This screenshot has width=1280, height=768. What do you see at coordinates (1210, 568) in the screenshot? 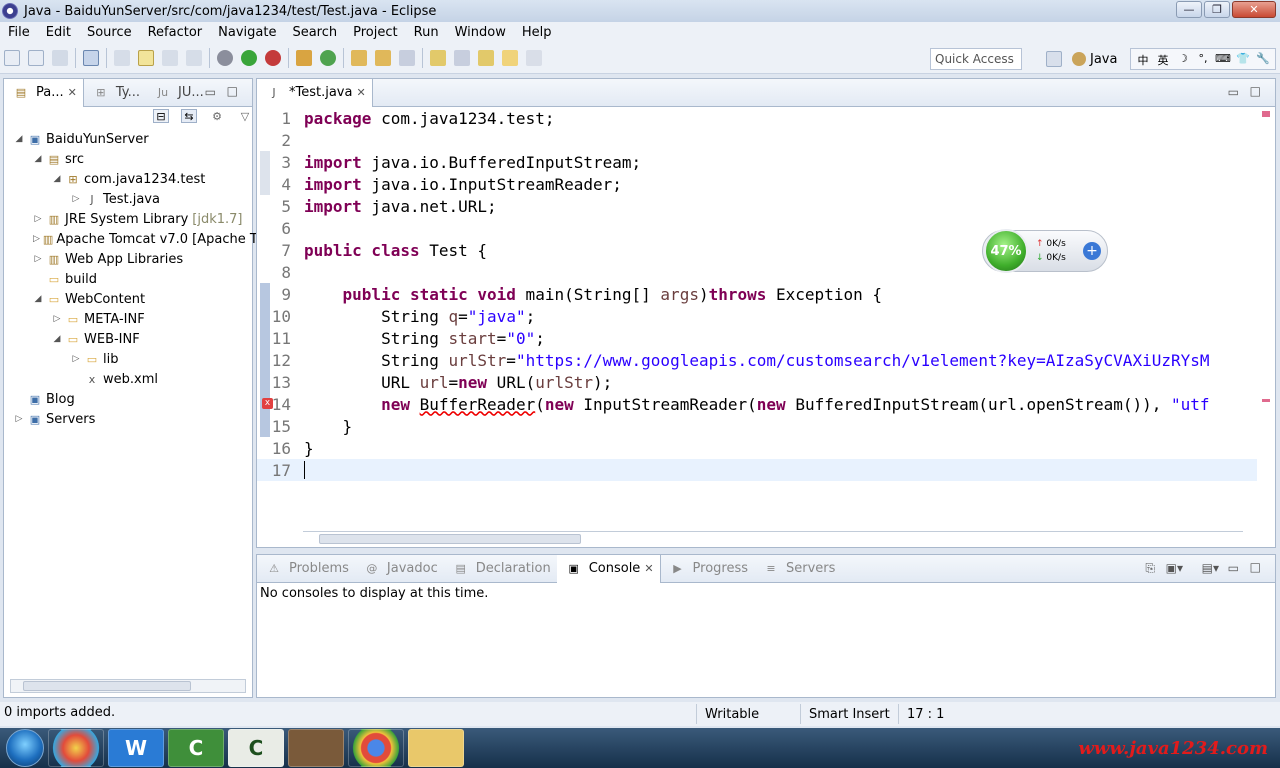
I see `open-console-dropdown-icon: ▤▾` at bounding box center [1210, 568].